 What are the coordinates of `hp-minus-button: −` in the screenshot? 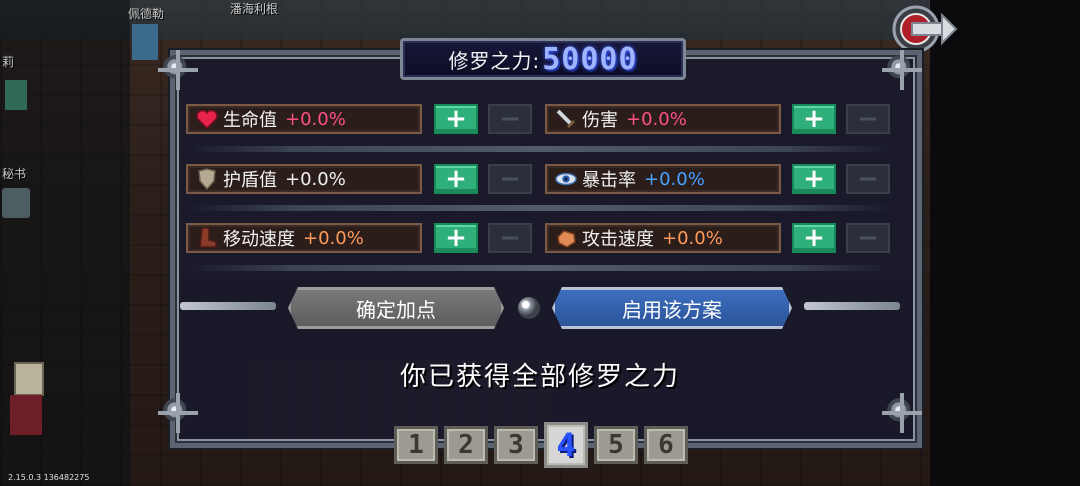 It's located at (510, 119).